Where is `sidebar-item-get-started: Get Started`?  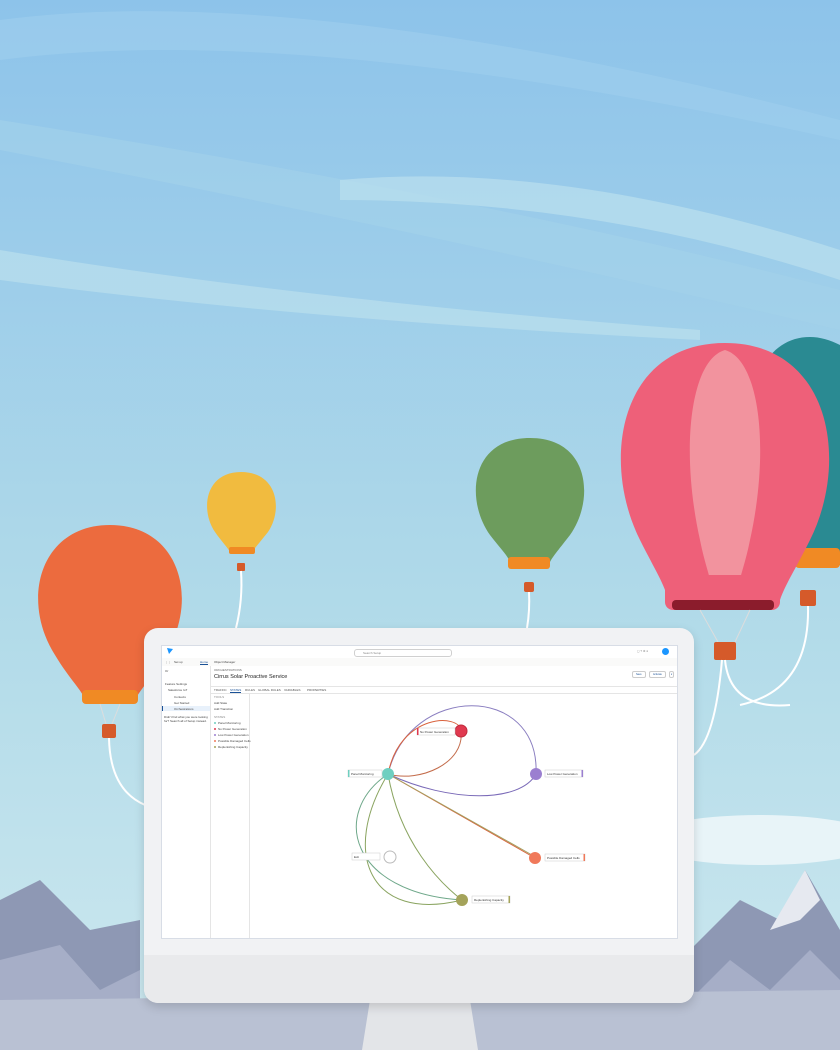
sidebar-item-get-started: Get Started is located at coordinates (181, 703).